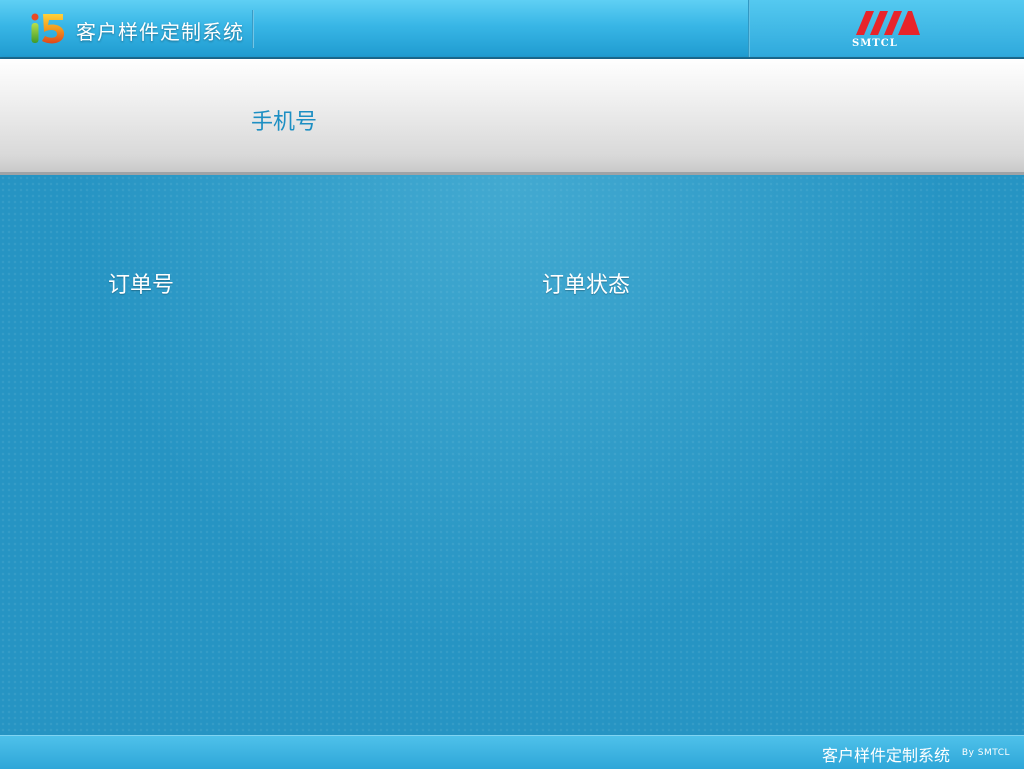 This screenshot has width=1024, height=769. What do you see at coordinates (512, 752) in the screenshot?
I see `app-footer: 客户样件定制系统 By SMTCL` at bounding box center [512, 752].